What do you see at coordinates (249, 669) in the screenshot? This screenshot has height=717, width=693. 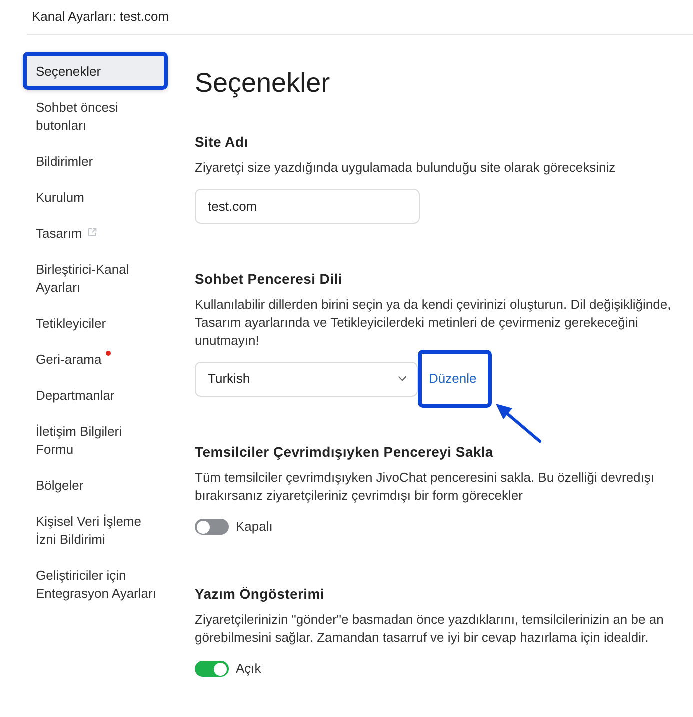 I see `toggle-label: Açık` at bounding box center [249, 669].